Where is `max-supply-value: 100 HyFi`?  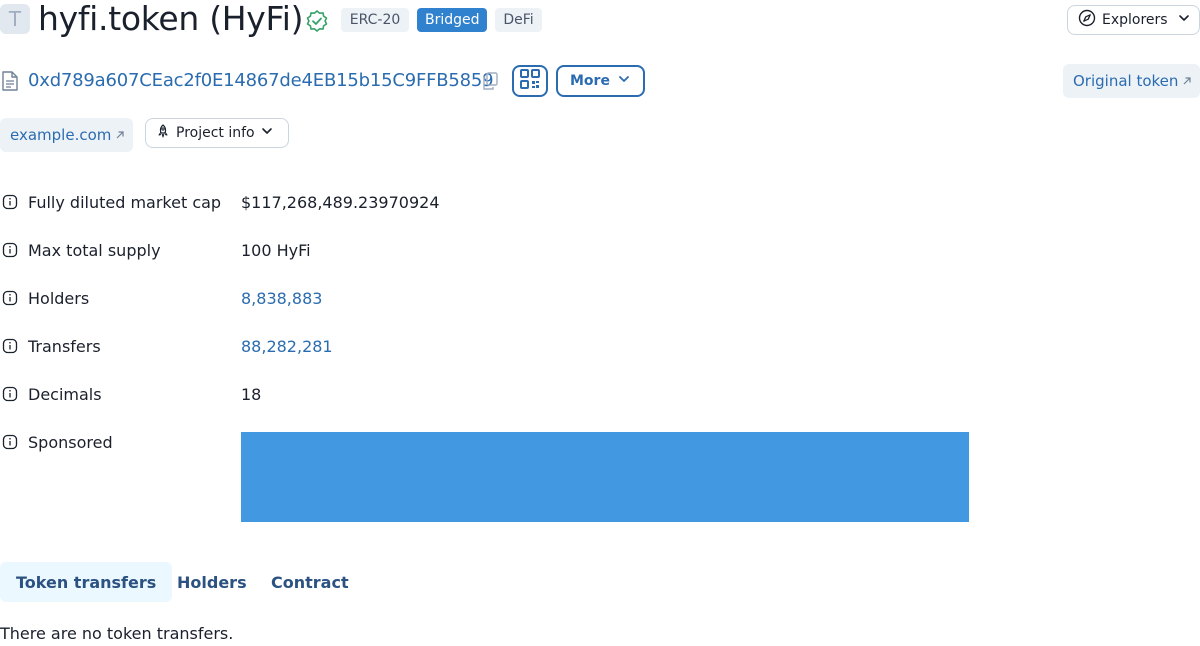
max-supply-value: 100 HyFi is located at coordinates (276, 250).